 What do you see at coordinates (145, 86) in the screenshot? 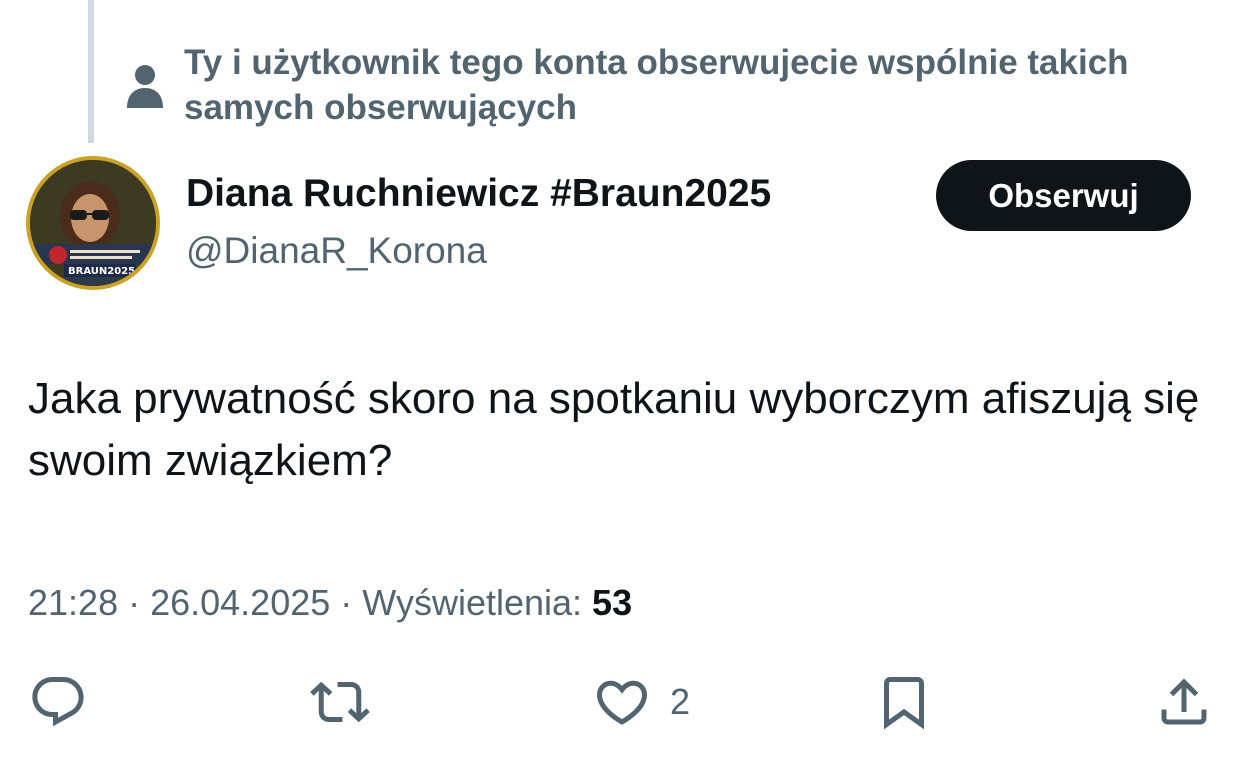
I see `person-icon` at bounding box center [145, 86].